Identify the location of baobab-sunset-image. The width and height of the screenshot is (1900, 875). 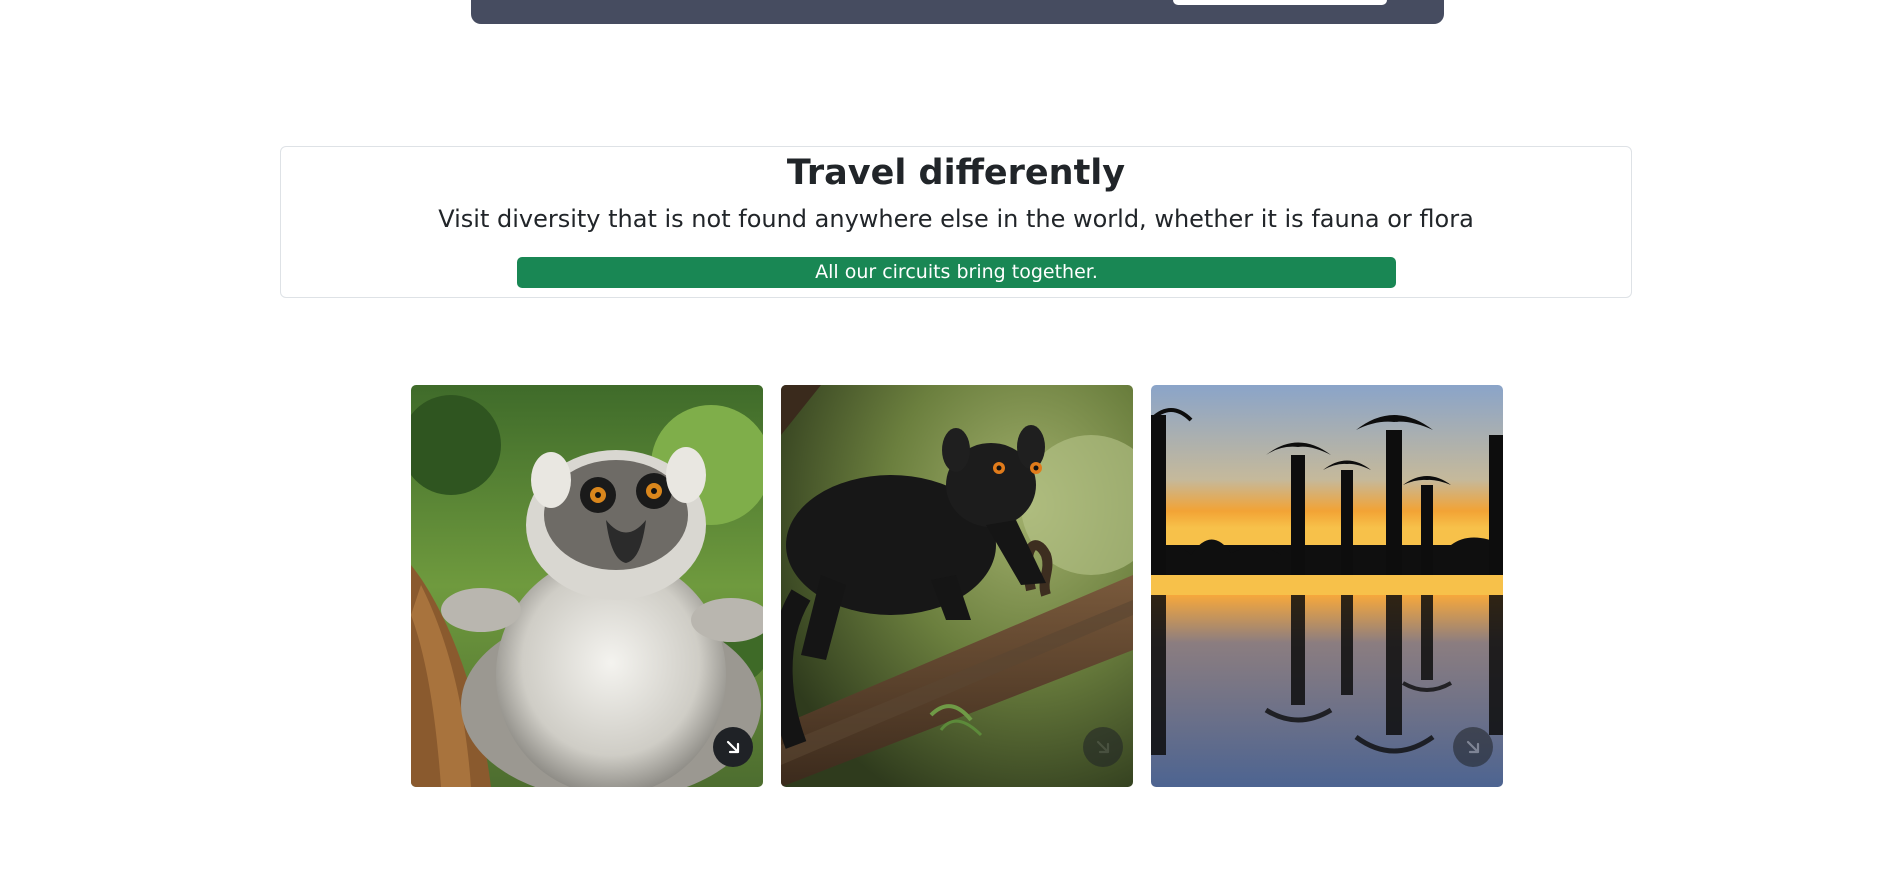
(1327, 586).